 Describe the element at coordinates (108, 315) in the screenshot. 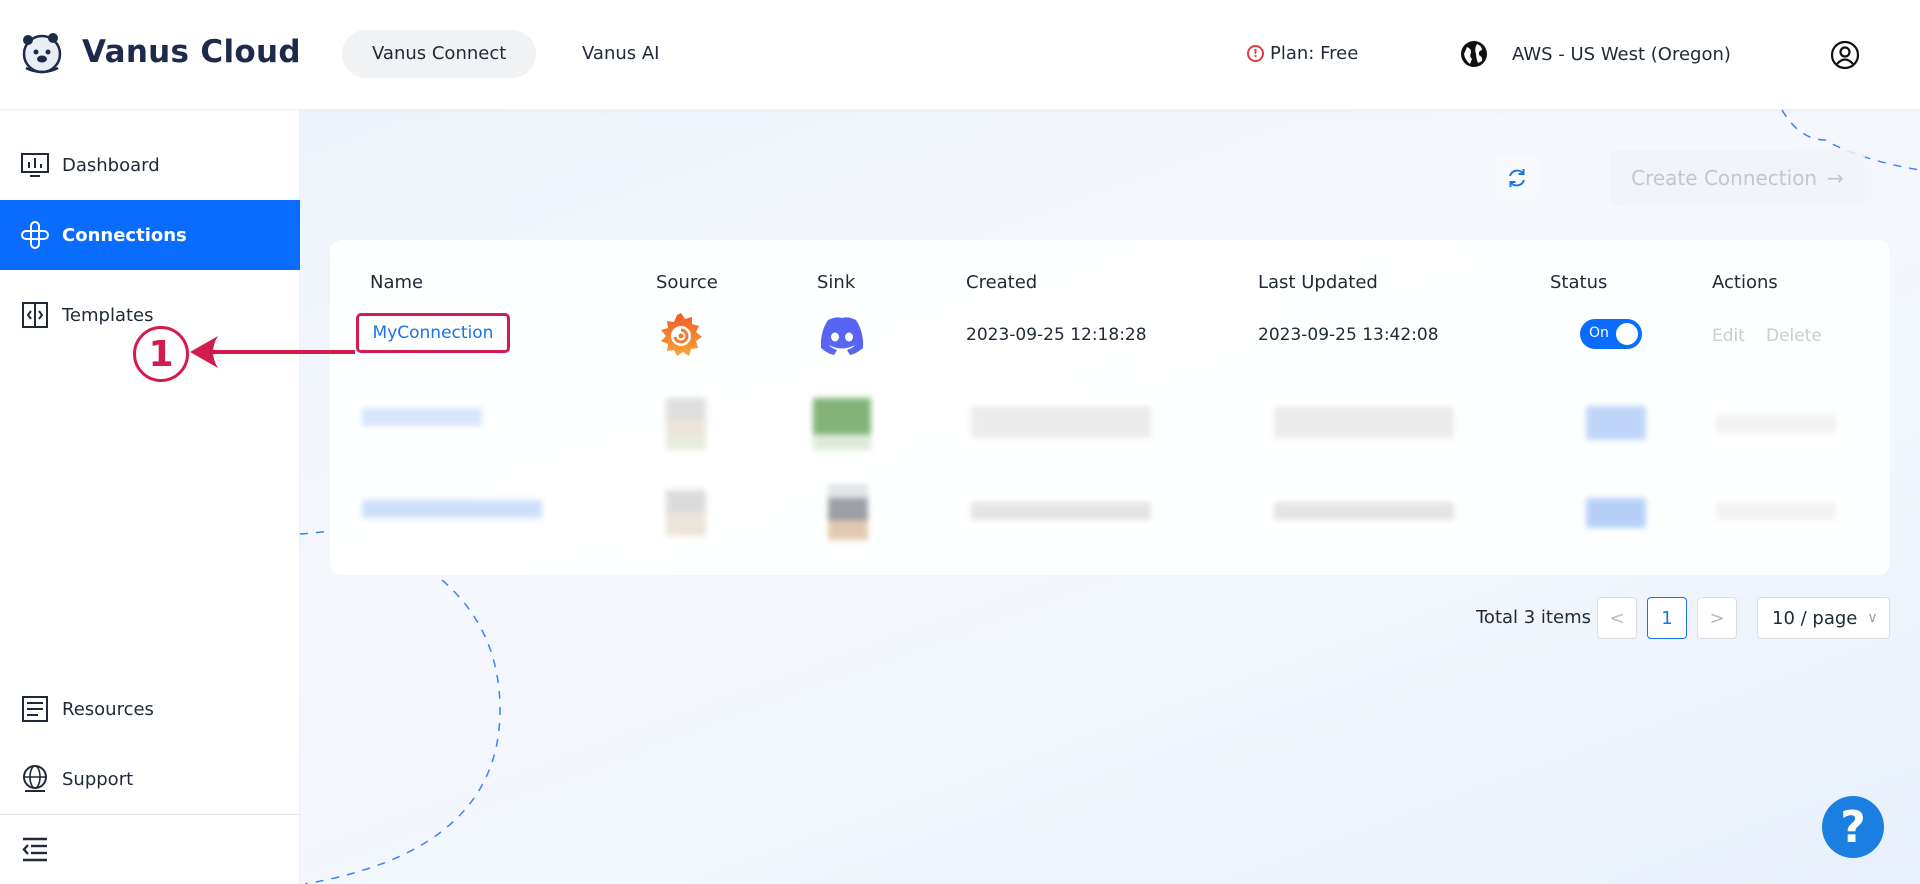

I see `sidebar-item-label: Templates` at that location.